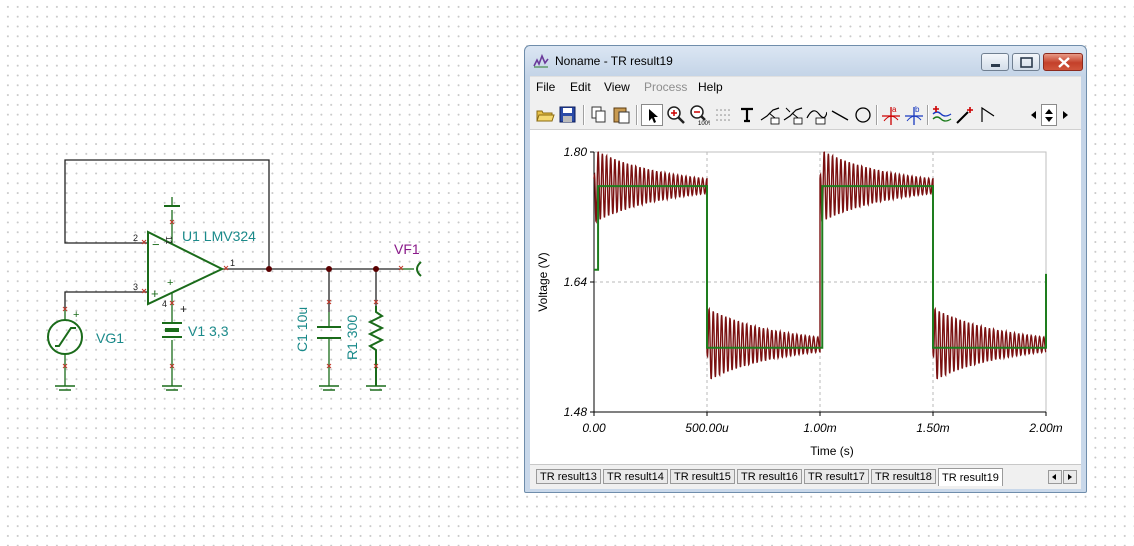 This screenshot has height=546, width=1134. Describe the element at coordinates (805, 86) in the screenshot. I see `menu-bar: File Edit View Process Help` at that location.